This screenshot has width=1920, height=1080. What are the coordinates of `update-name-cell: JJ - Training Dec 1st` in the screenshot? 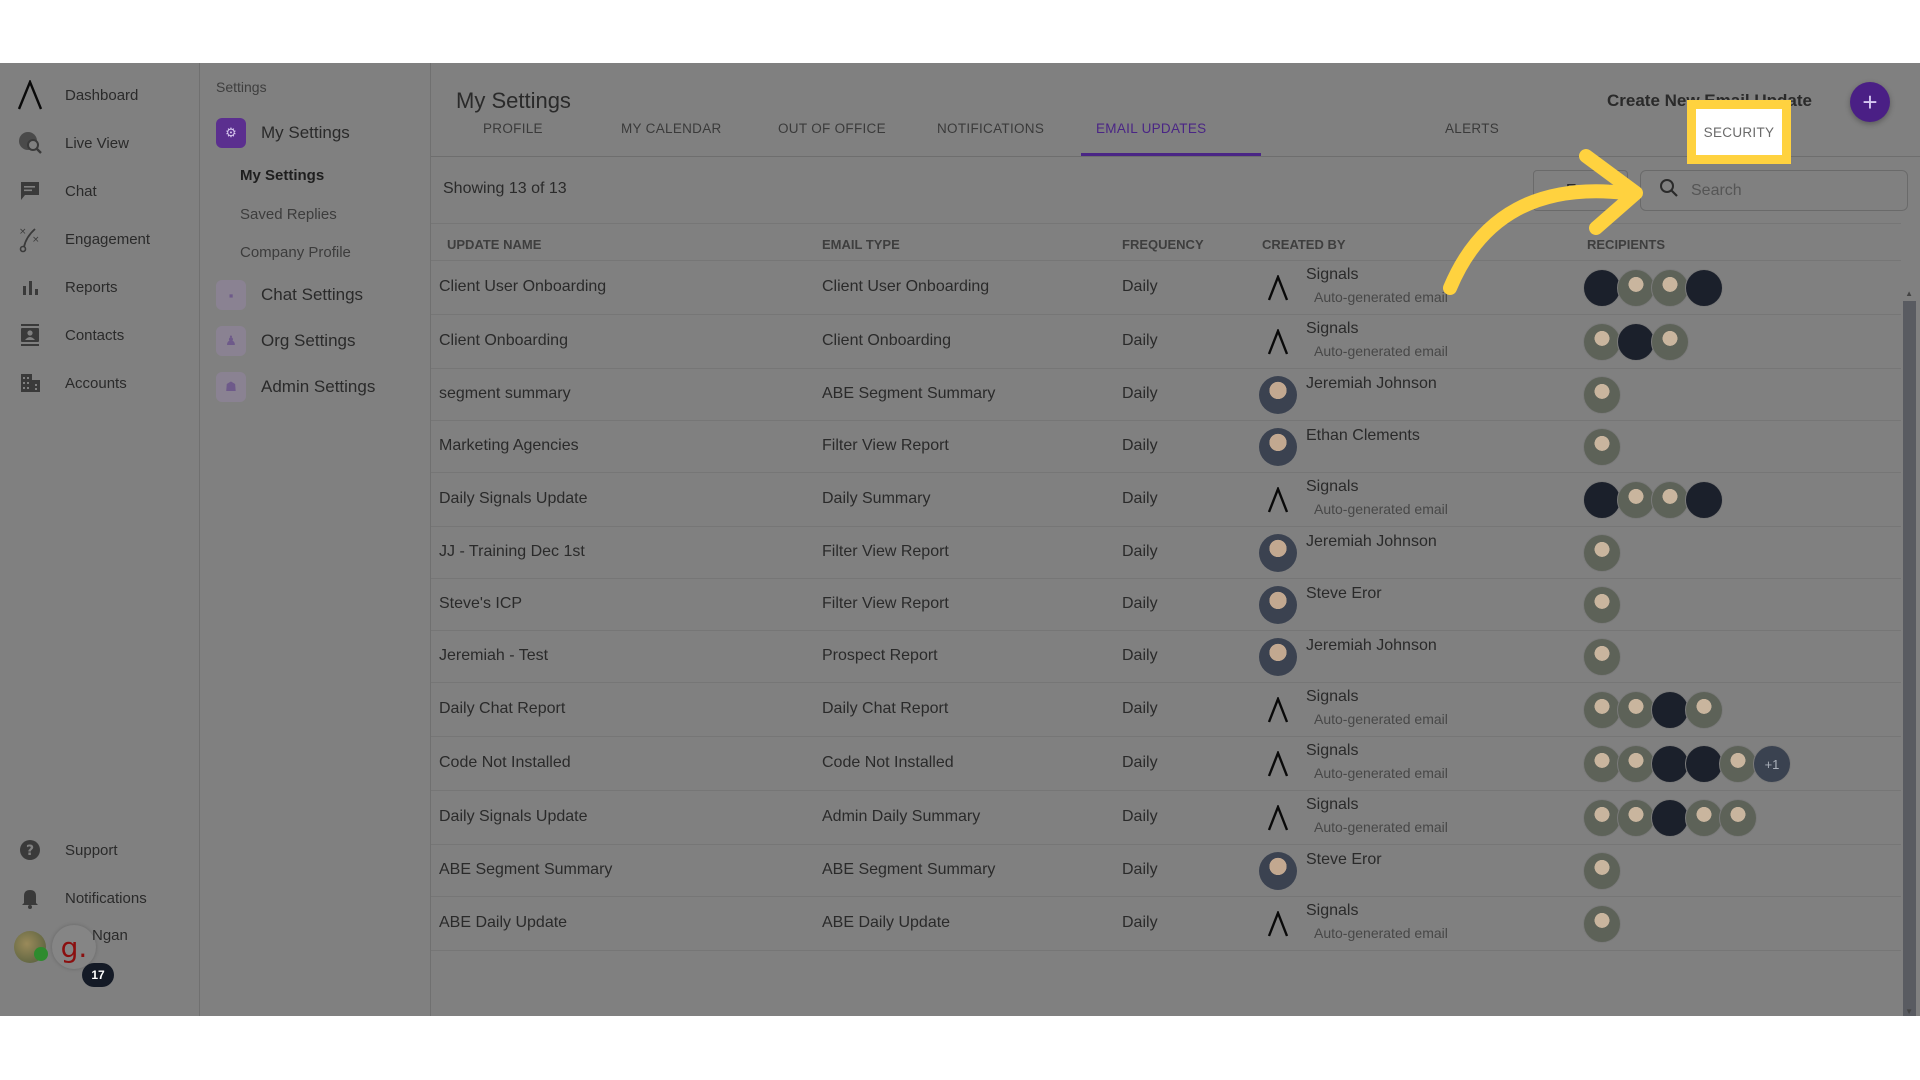 It's located at (512, 552).